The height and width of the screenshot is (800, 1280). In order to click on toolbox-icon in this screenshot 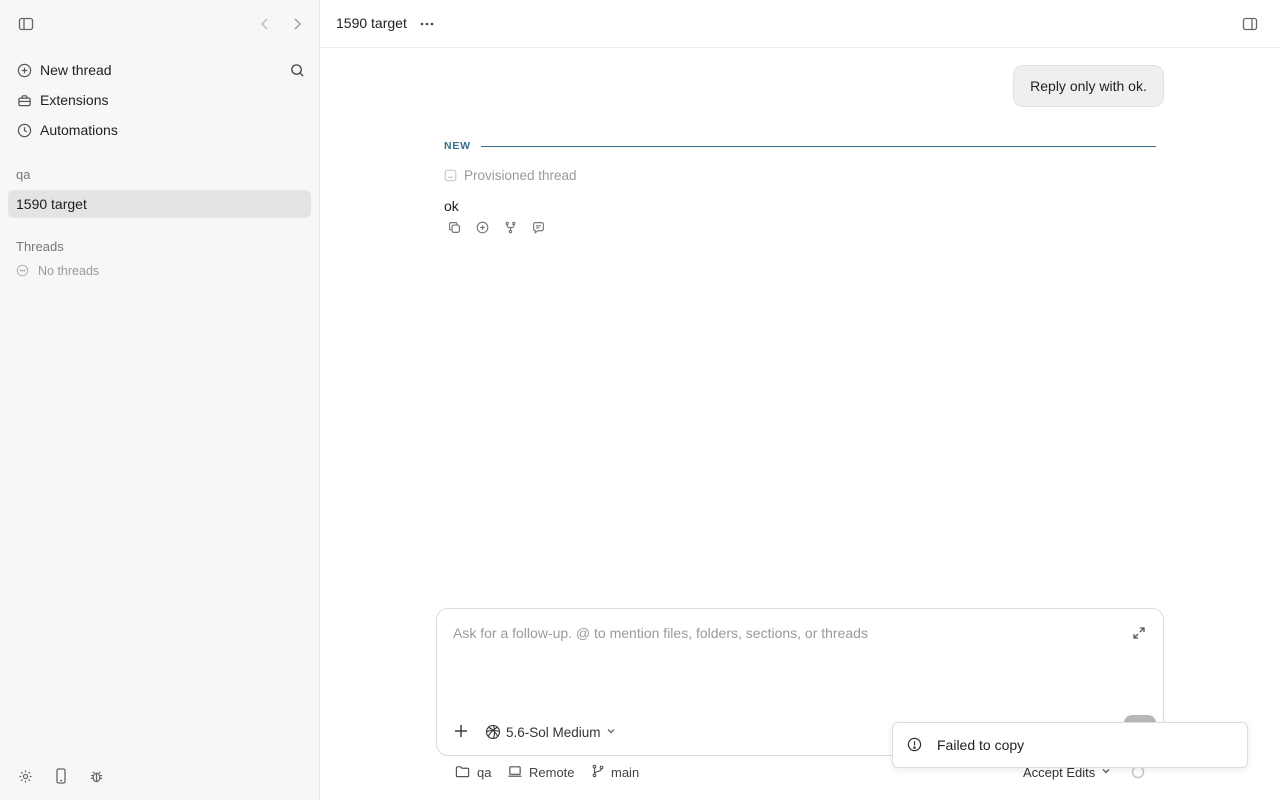, I will do `click(24, 100)`.